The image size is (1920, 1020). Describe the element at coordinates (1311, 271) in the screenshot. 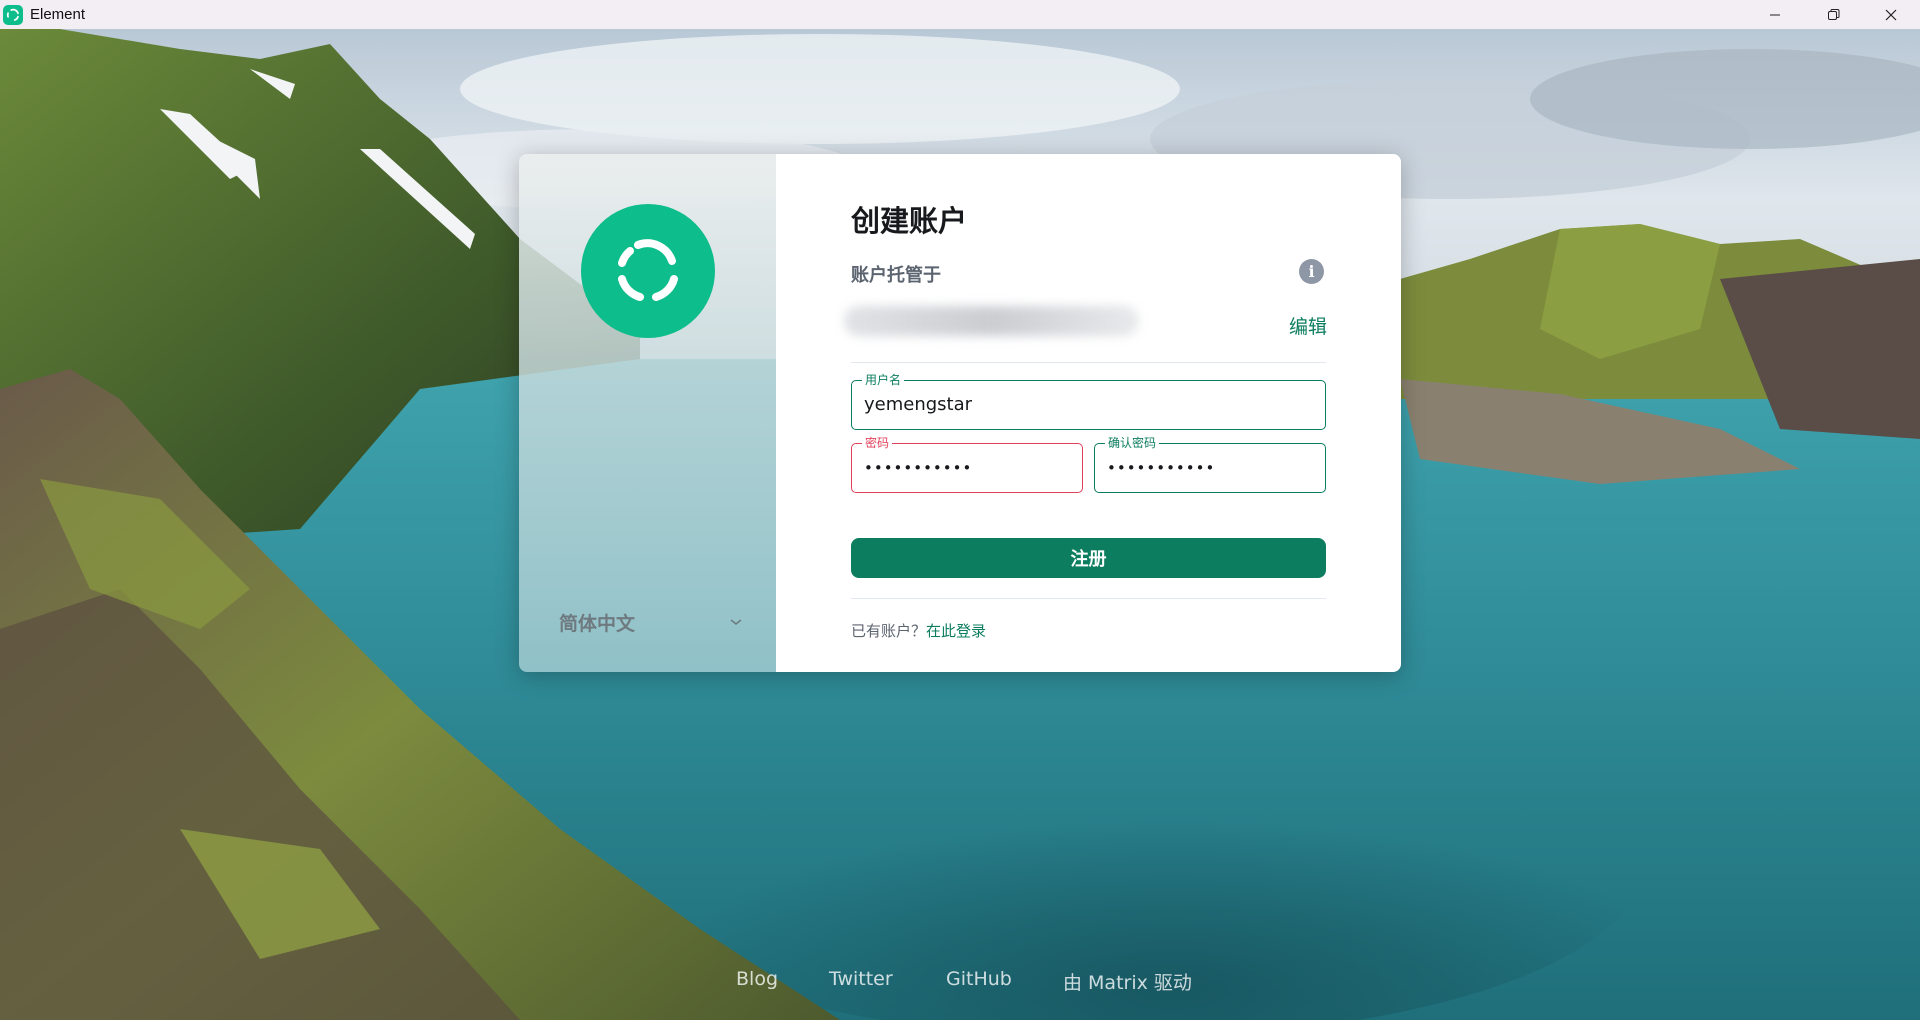

I see `info-icon: i` at that location.